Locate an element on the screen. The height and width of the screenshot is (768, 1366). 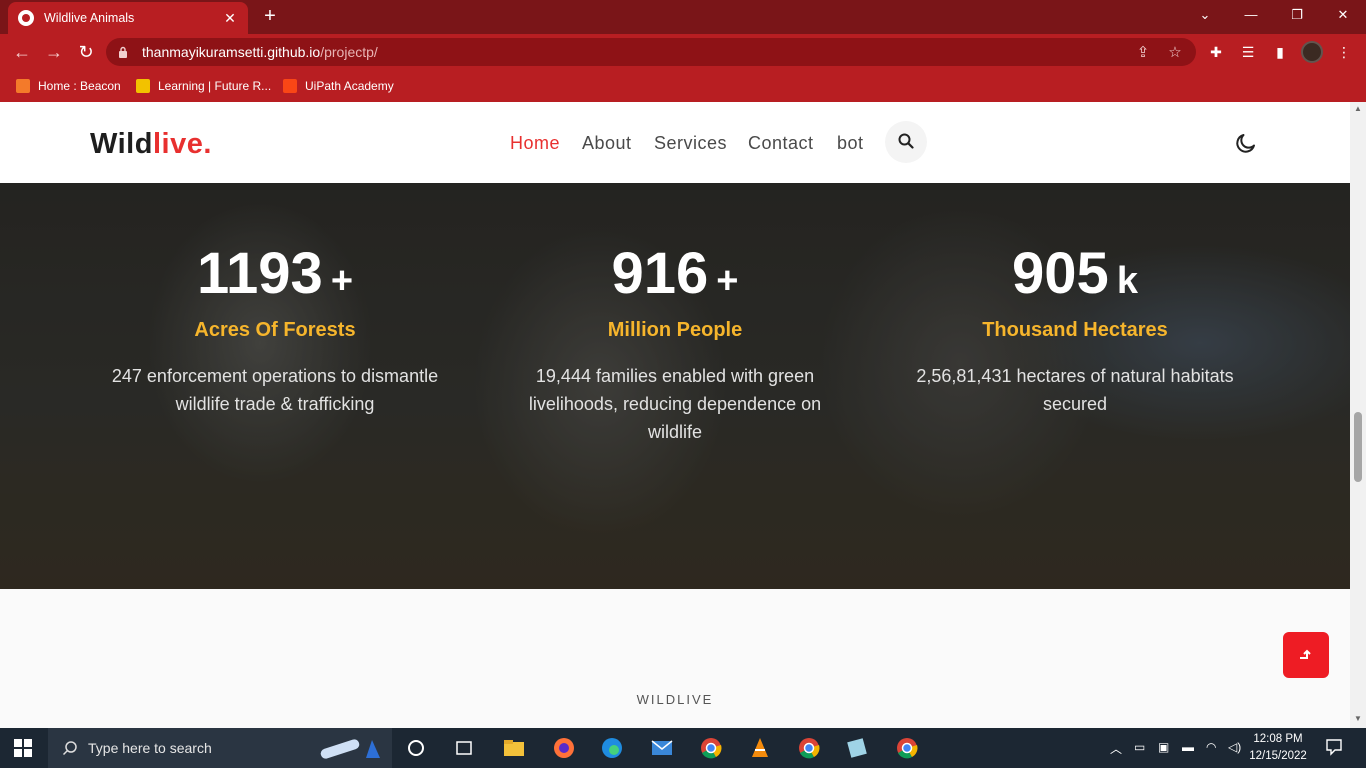
stat-value-row: 1193 + is located at coordinates (275, 274).